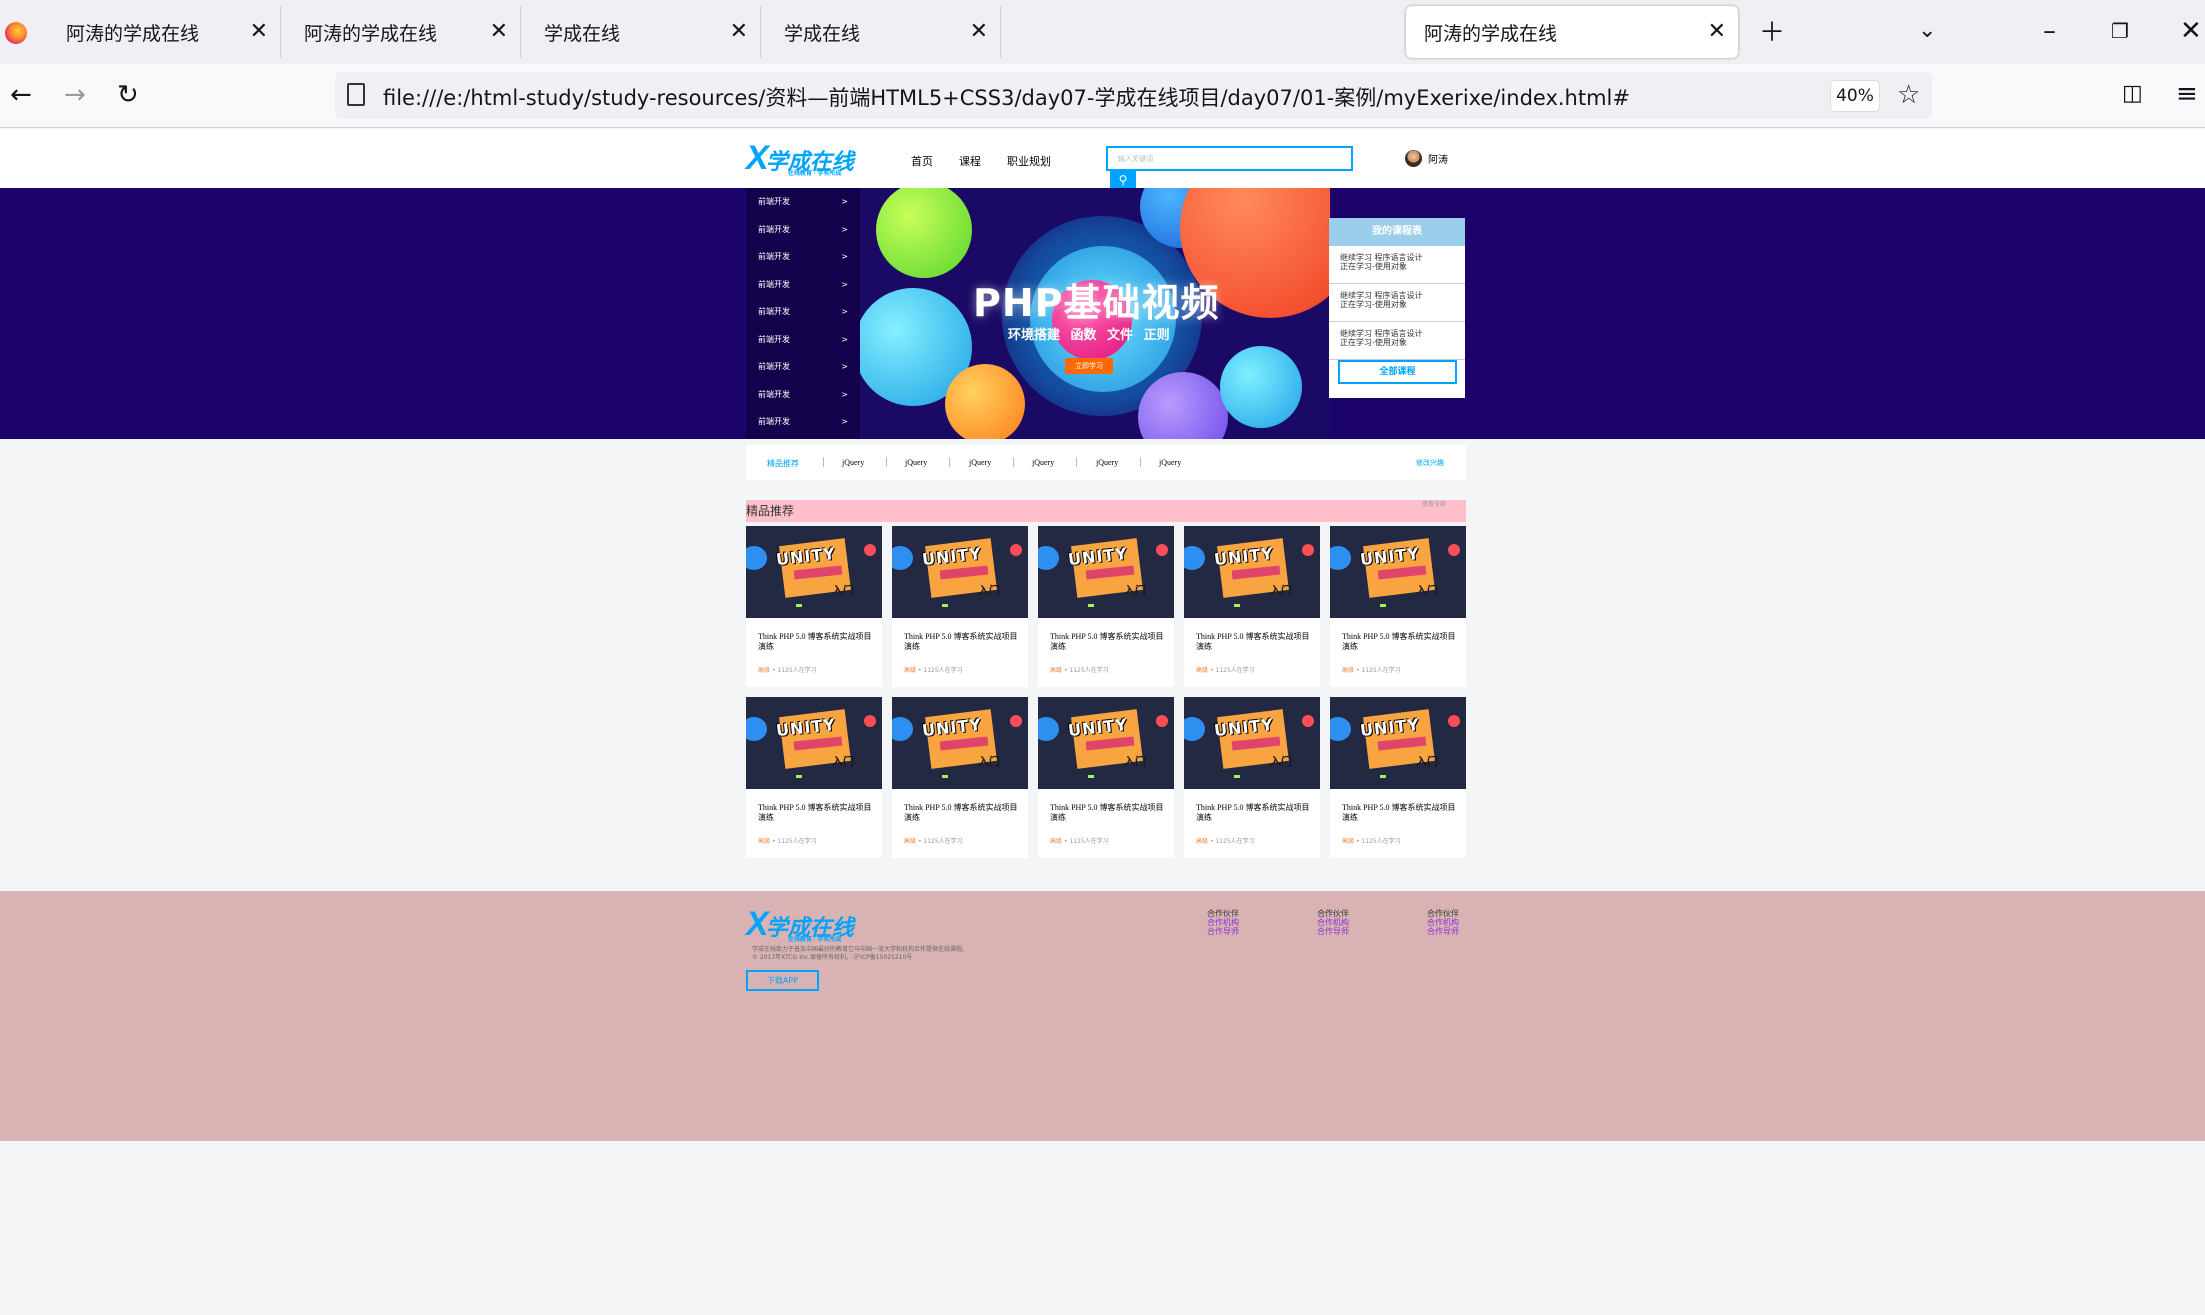 This screenshot has width=2205, height=1315. I want to click on back-arrow-icon: ←, so click(21, 95).